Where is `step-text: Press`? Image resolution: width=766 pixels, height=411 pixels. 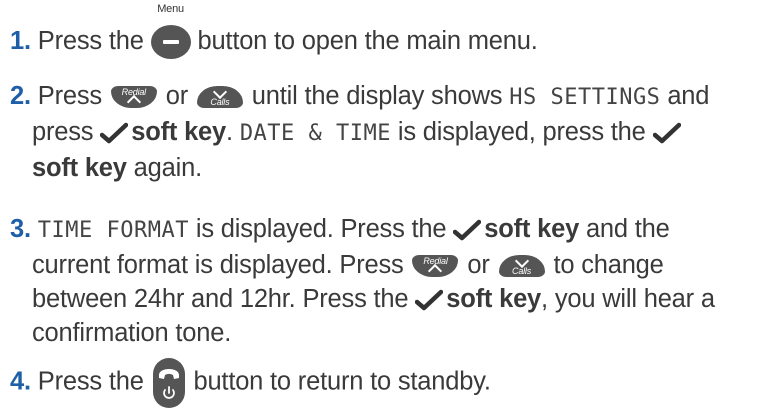
step-text: Press is located at coordinates (69, 96).